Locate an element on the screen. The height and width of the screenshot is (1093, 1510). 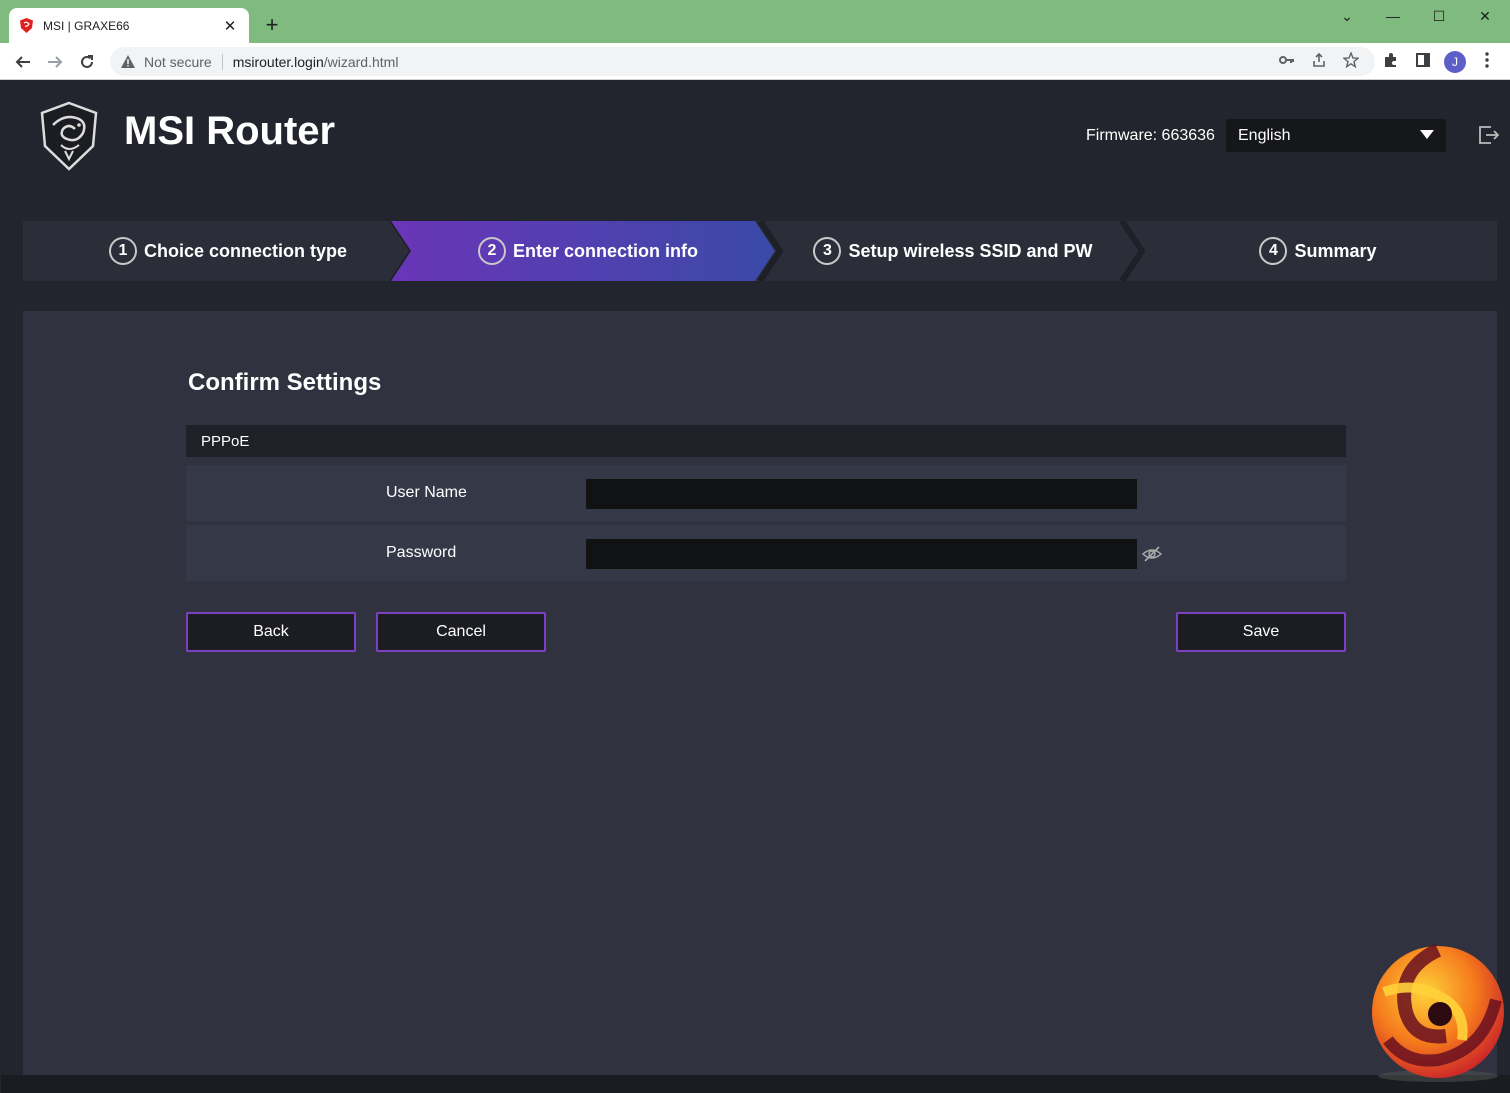
password-input is located at coordinates (861, 554).